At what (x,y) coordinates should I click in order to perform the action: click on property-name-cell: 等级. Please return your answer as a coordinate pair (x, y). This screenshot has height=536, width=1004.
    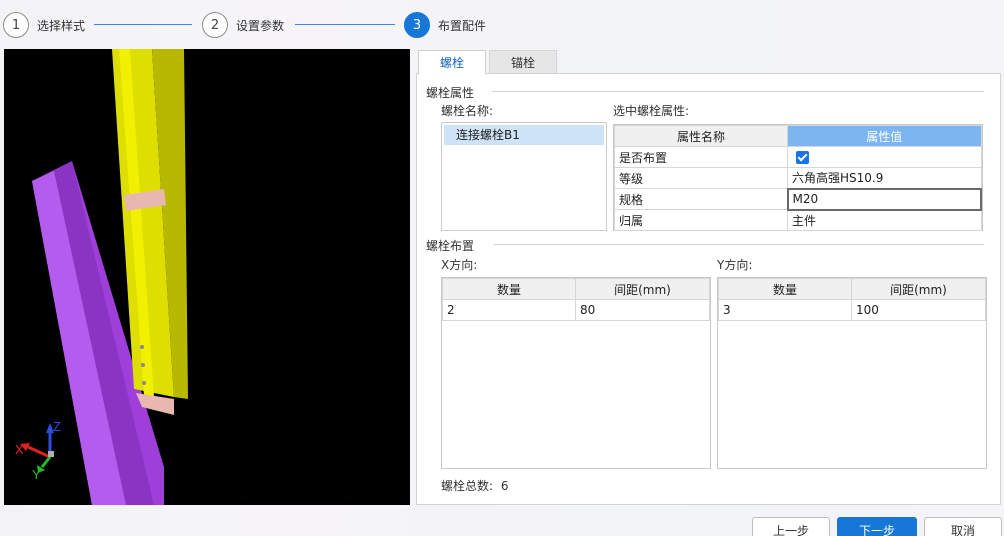
    Looking at the image, I should click on (701, 178).